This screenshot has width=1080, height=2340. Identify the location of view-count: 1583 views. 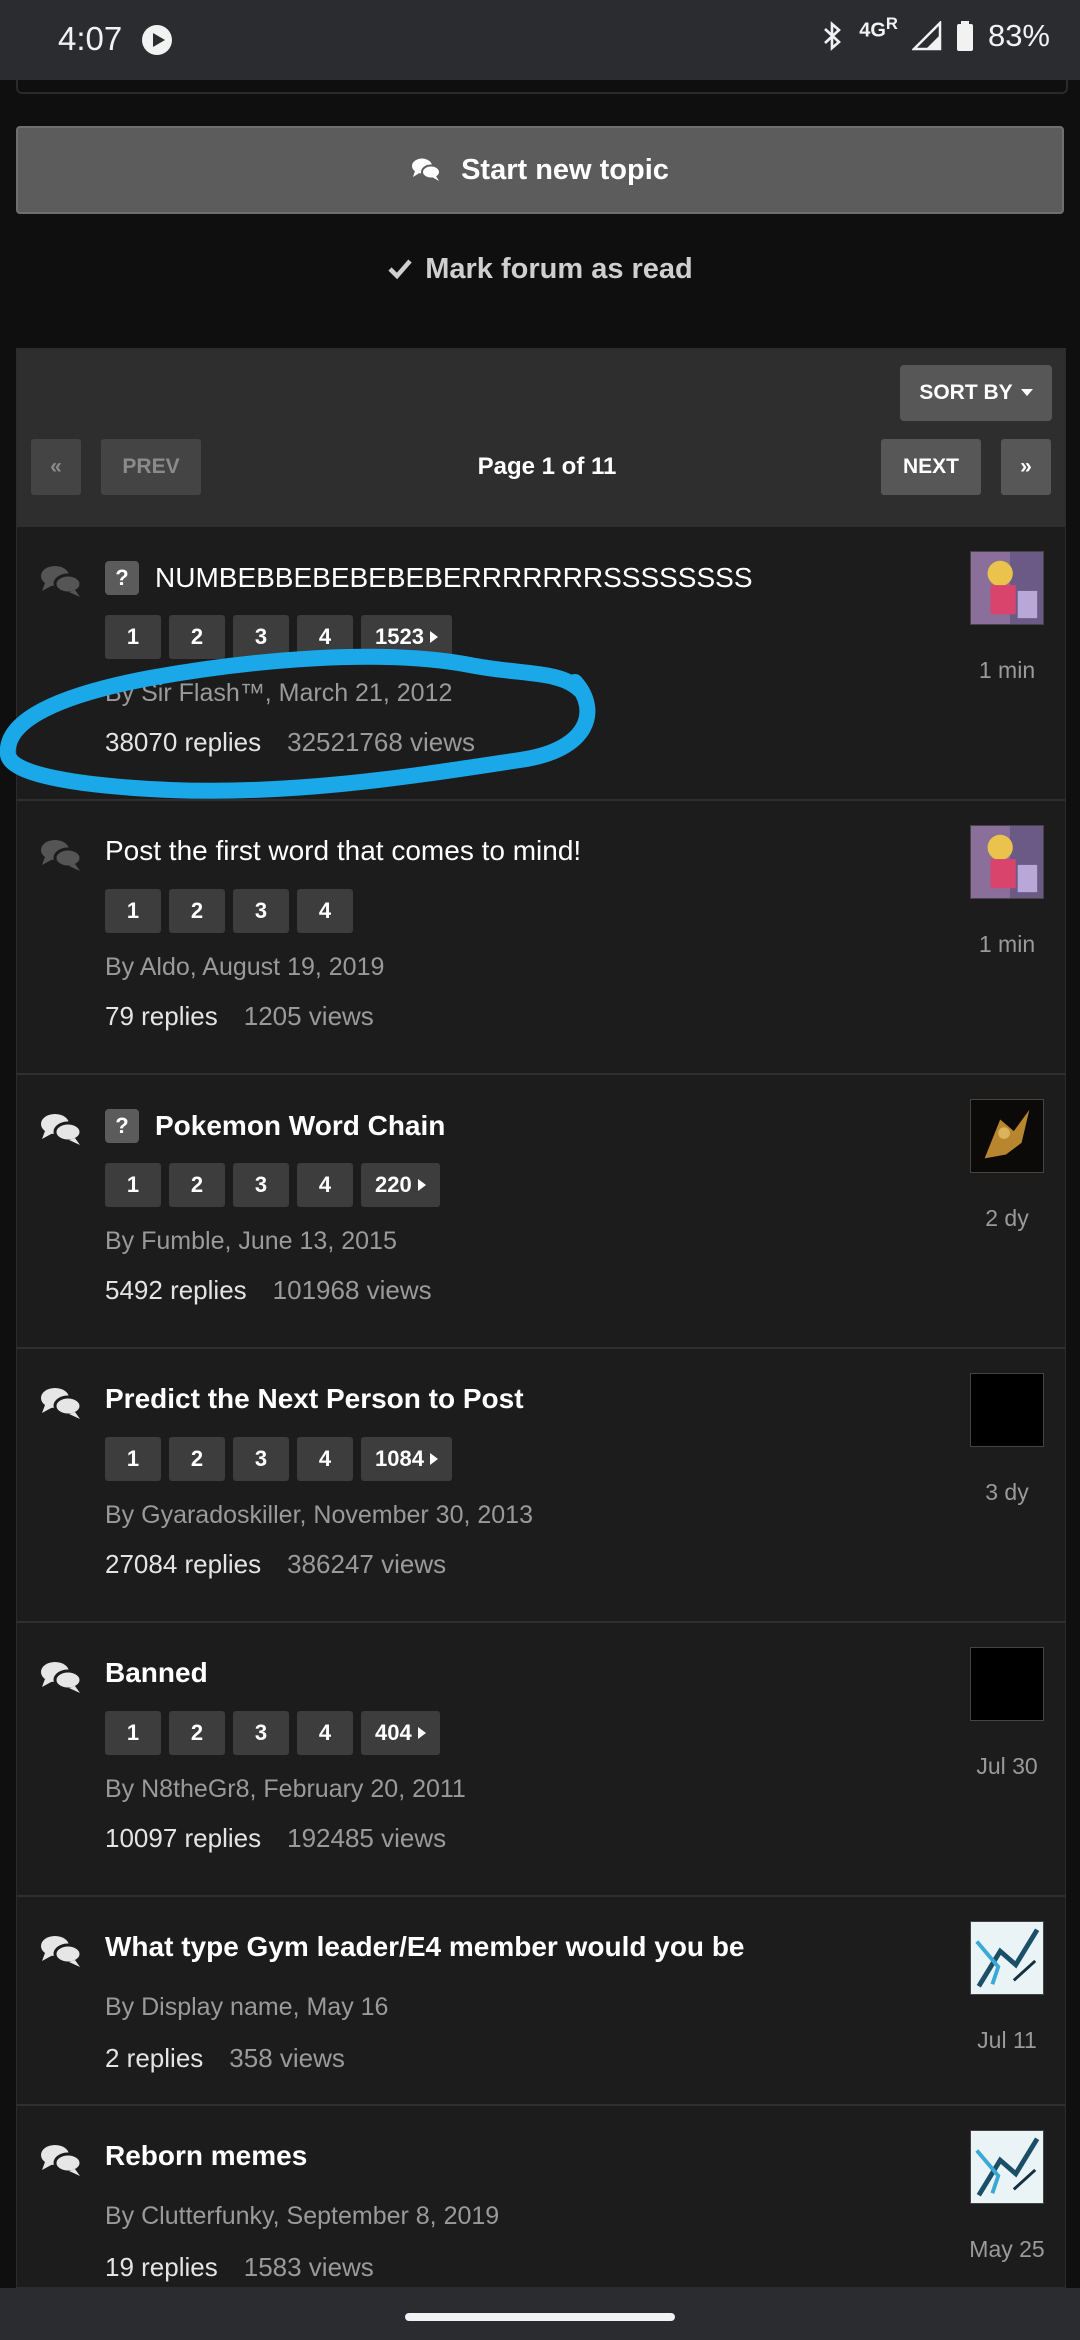
(308, 2267).